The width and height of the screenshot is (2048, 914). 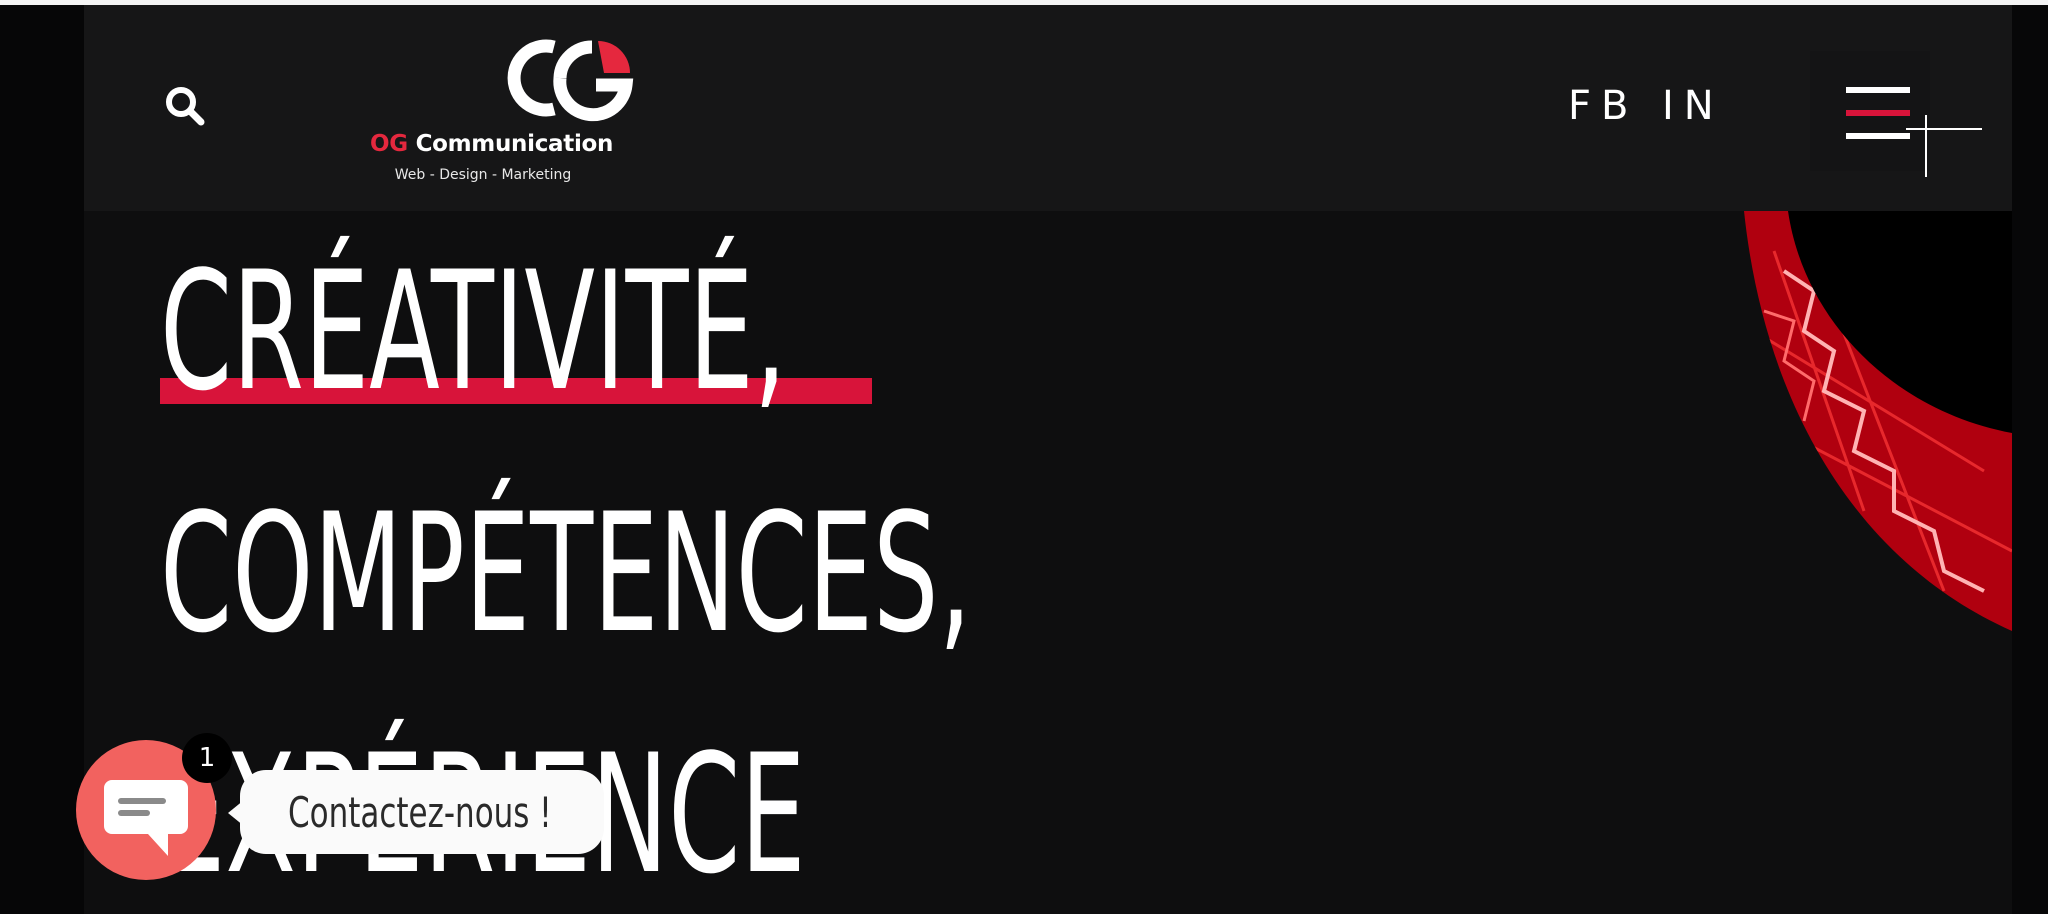 I want to click on menu-bar-top, so click(x=1878, y=90).